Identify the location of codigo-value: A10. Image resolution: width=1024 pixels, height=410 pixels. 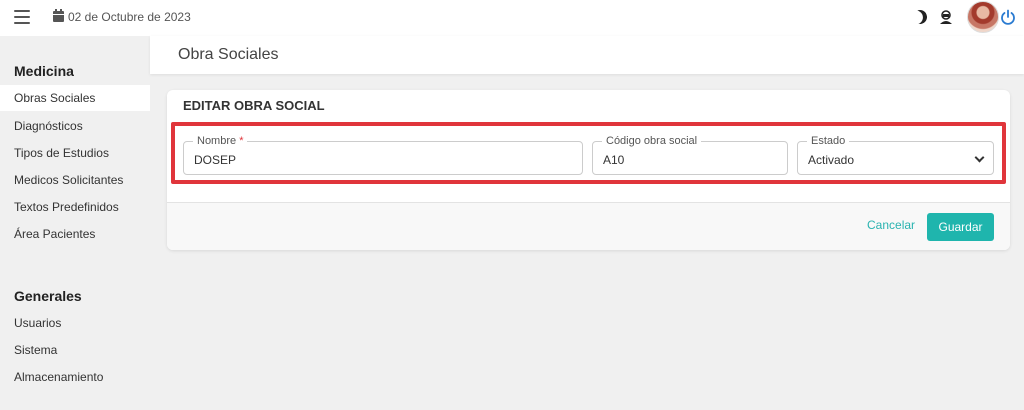
(614, 160).